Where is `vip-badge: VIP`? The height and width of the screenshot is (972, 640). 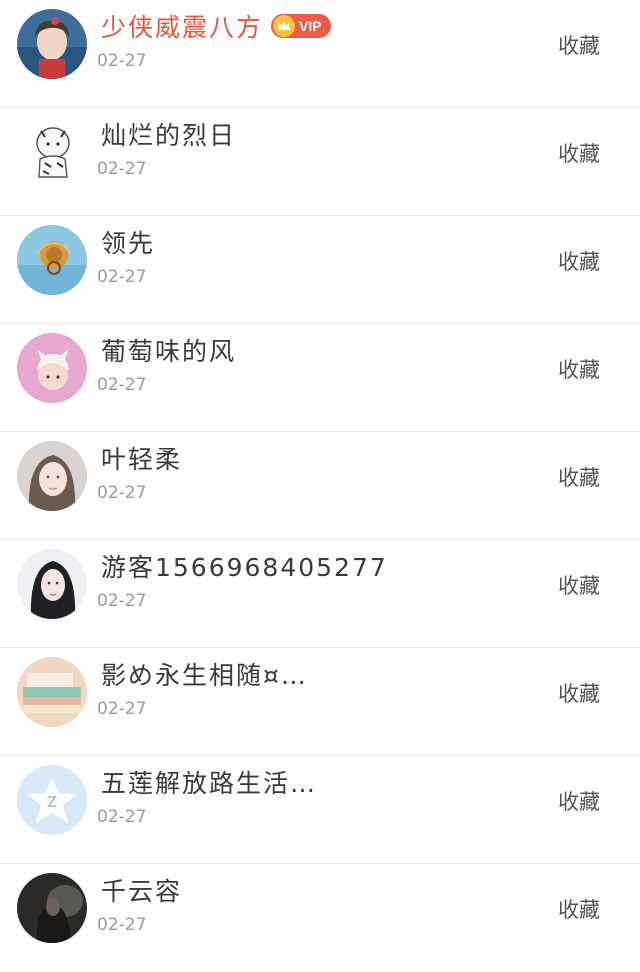 vip-badge: VIP is located at coordinates (301, 26).